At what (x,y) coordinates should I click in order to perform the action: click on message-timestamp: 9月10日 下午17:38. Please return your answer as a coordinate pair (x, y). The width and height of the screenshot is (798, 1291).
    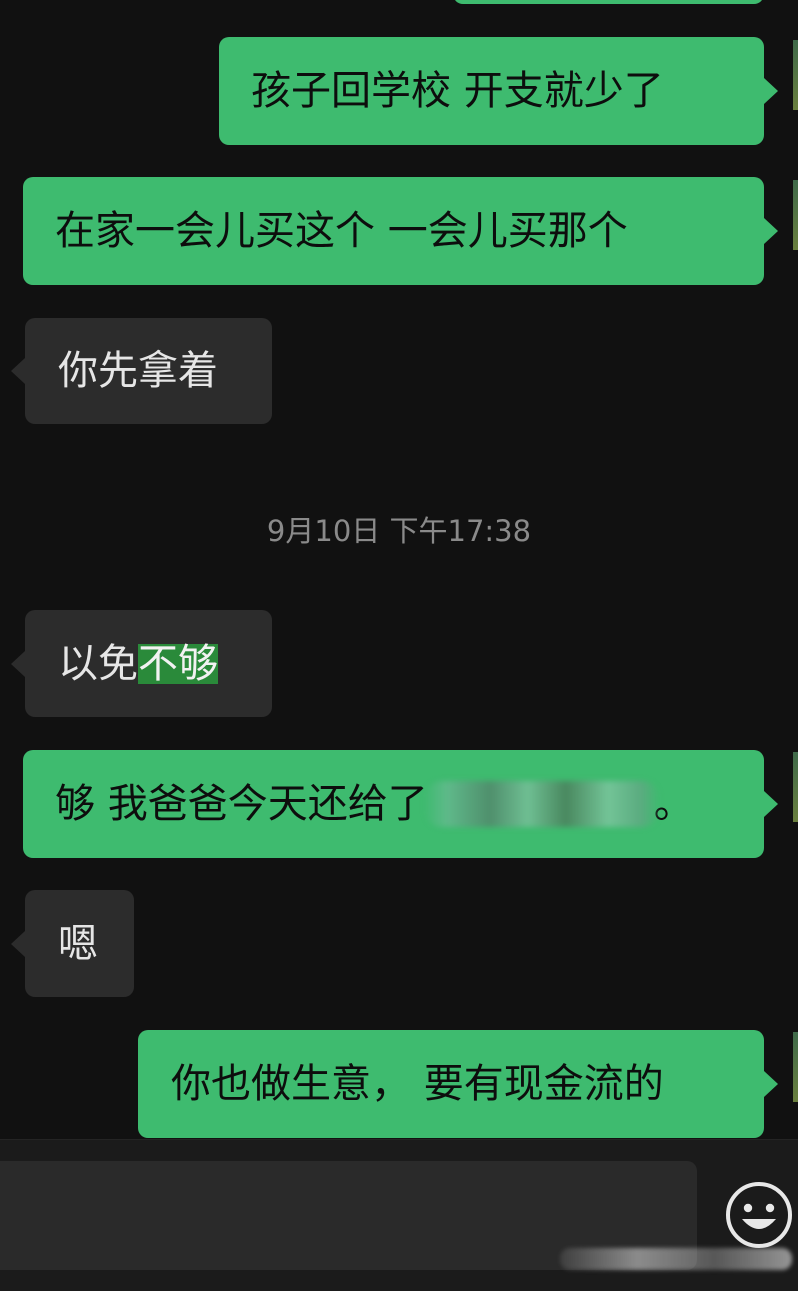
    Looking at the image, I should click on (399, 531).